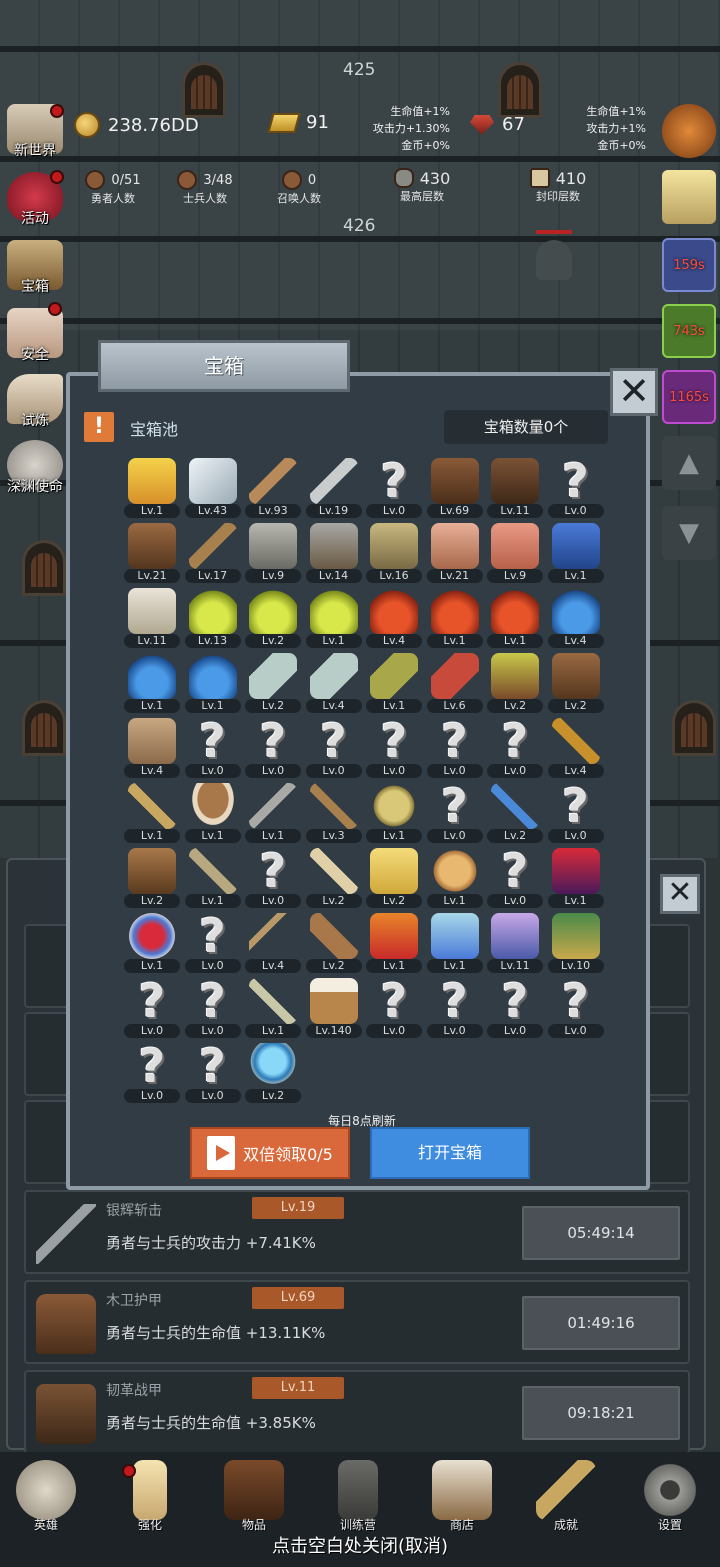 The width and height of the screenshot is (720, 1567). I want to click on nav-training: 训练营, so click(358, 1496).